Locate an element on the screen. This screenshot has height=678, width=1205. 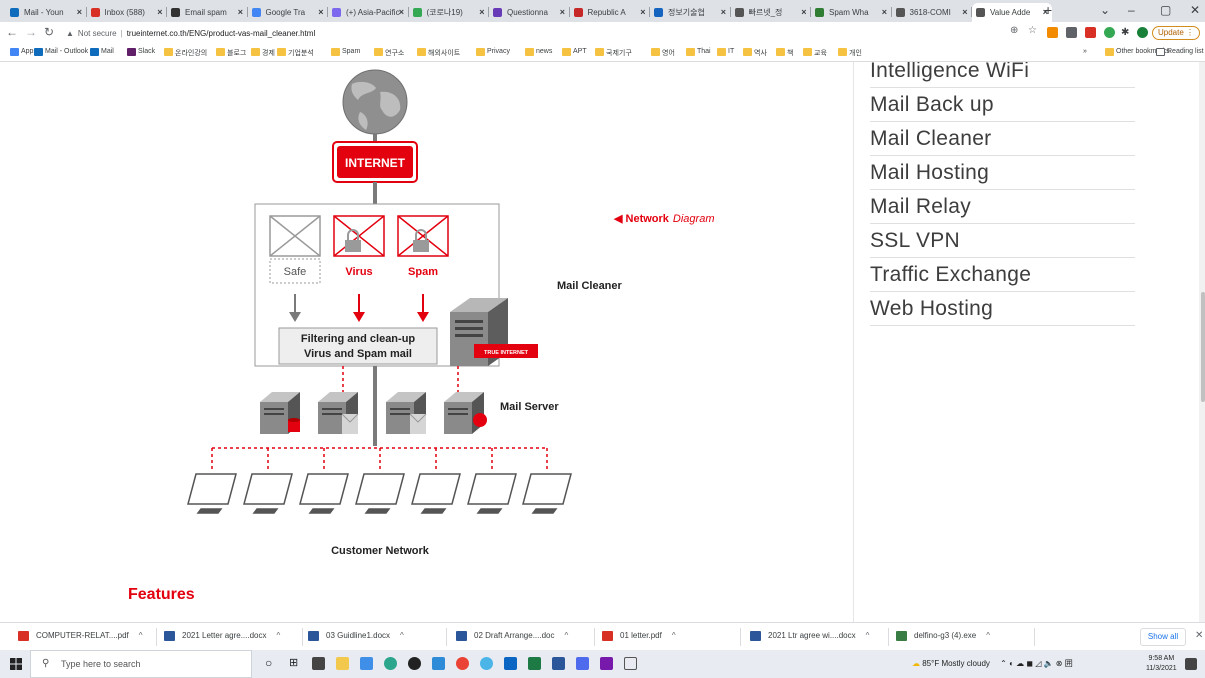
reload-icon: ↻ is located at coordinates (49, 32).